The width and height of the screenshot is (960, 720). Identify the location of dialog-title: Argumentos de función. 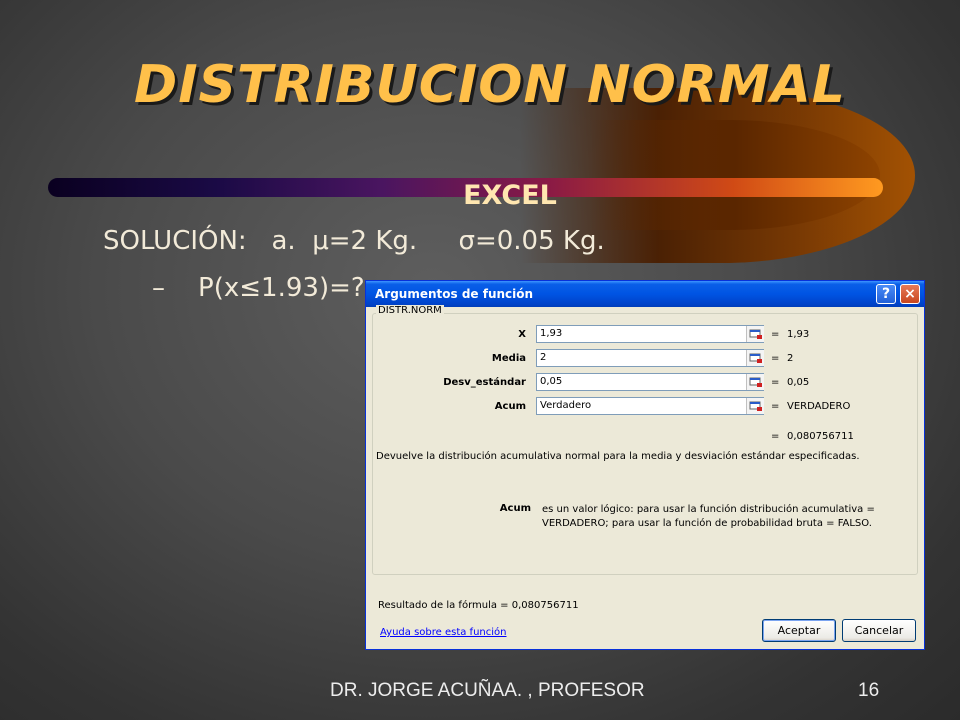
(454, 294).